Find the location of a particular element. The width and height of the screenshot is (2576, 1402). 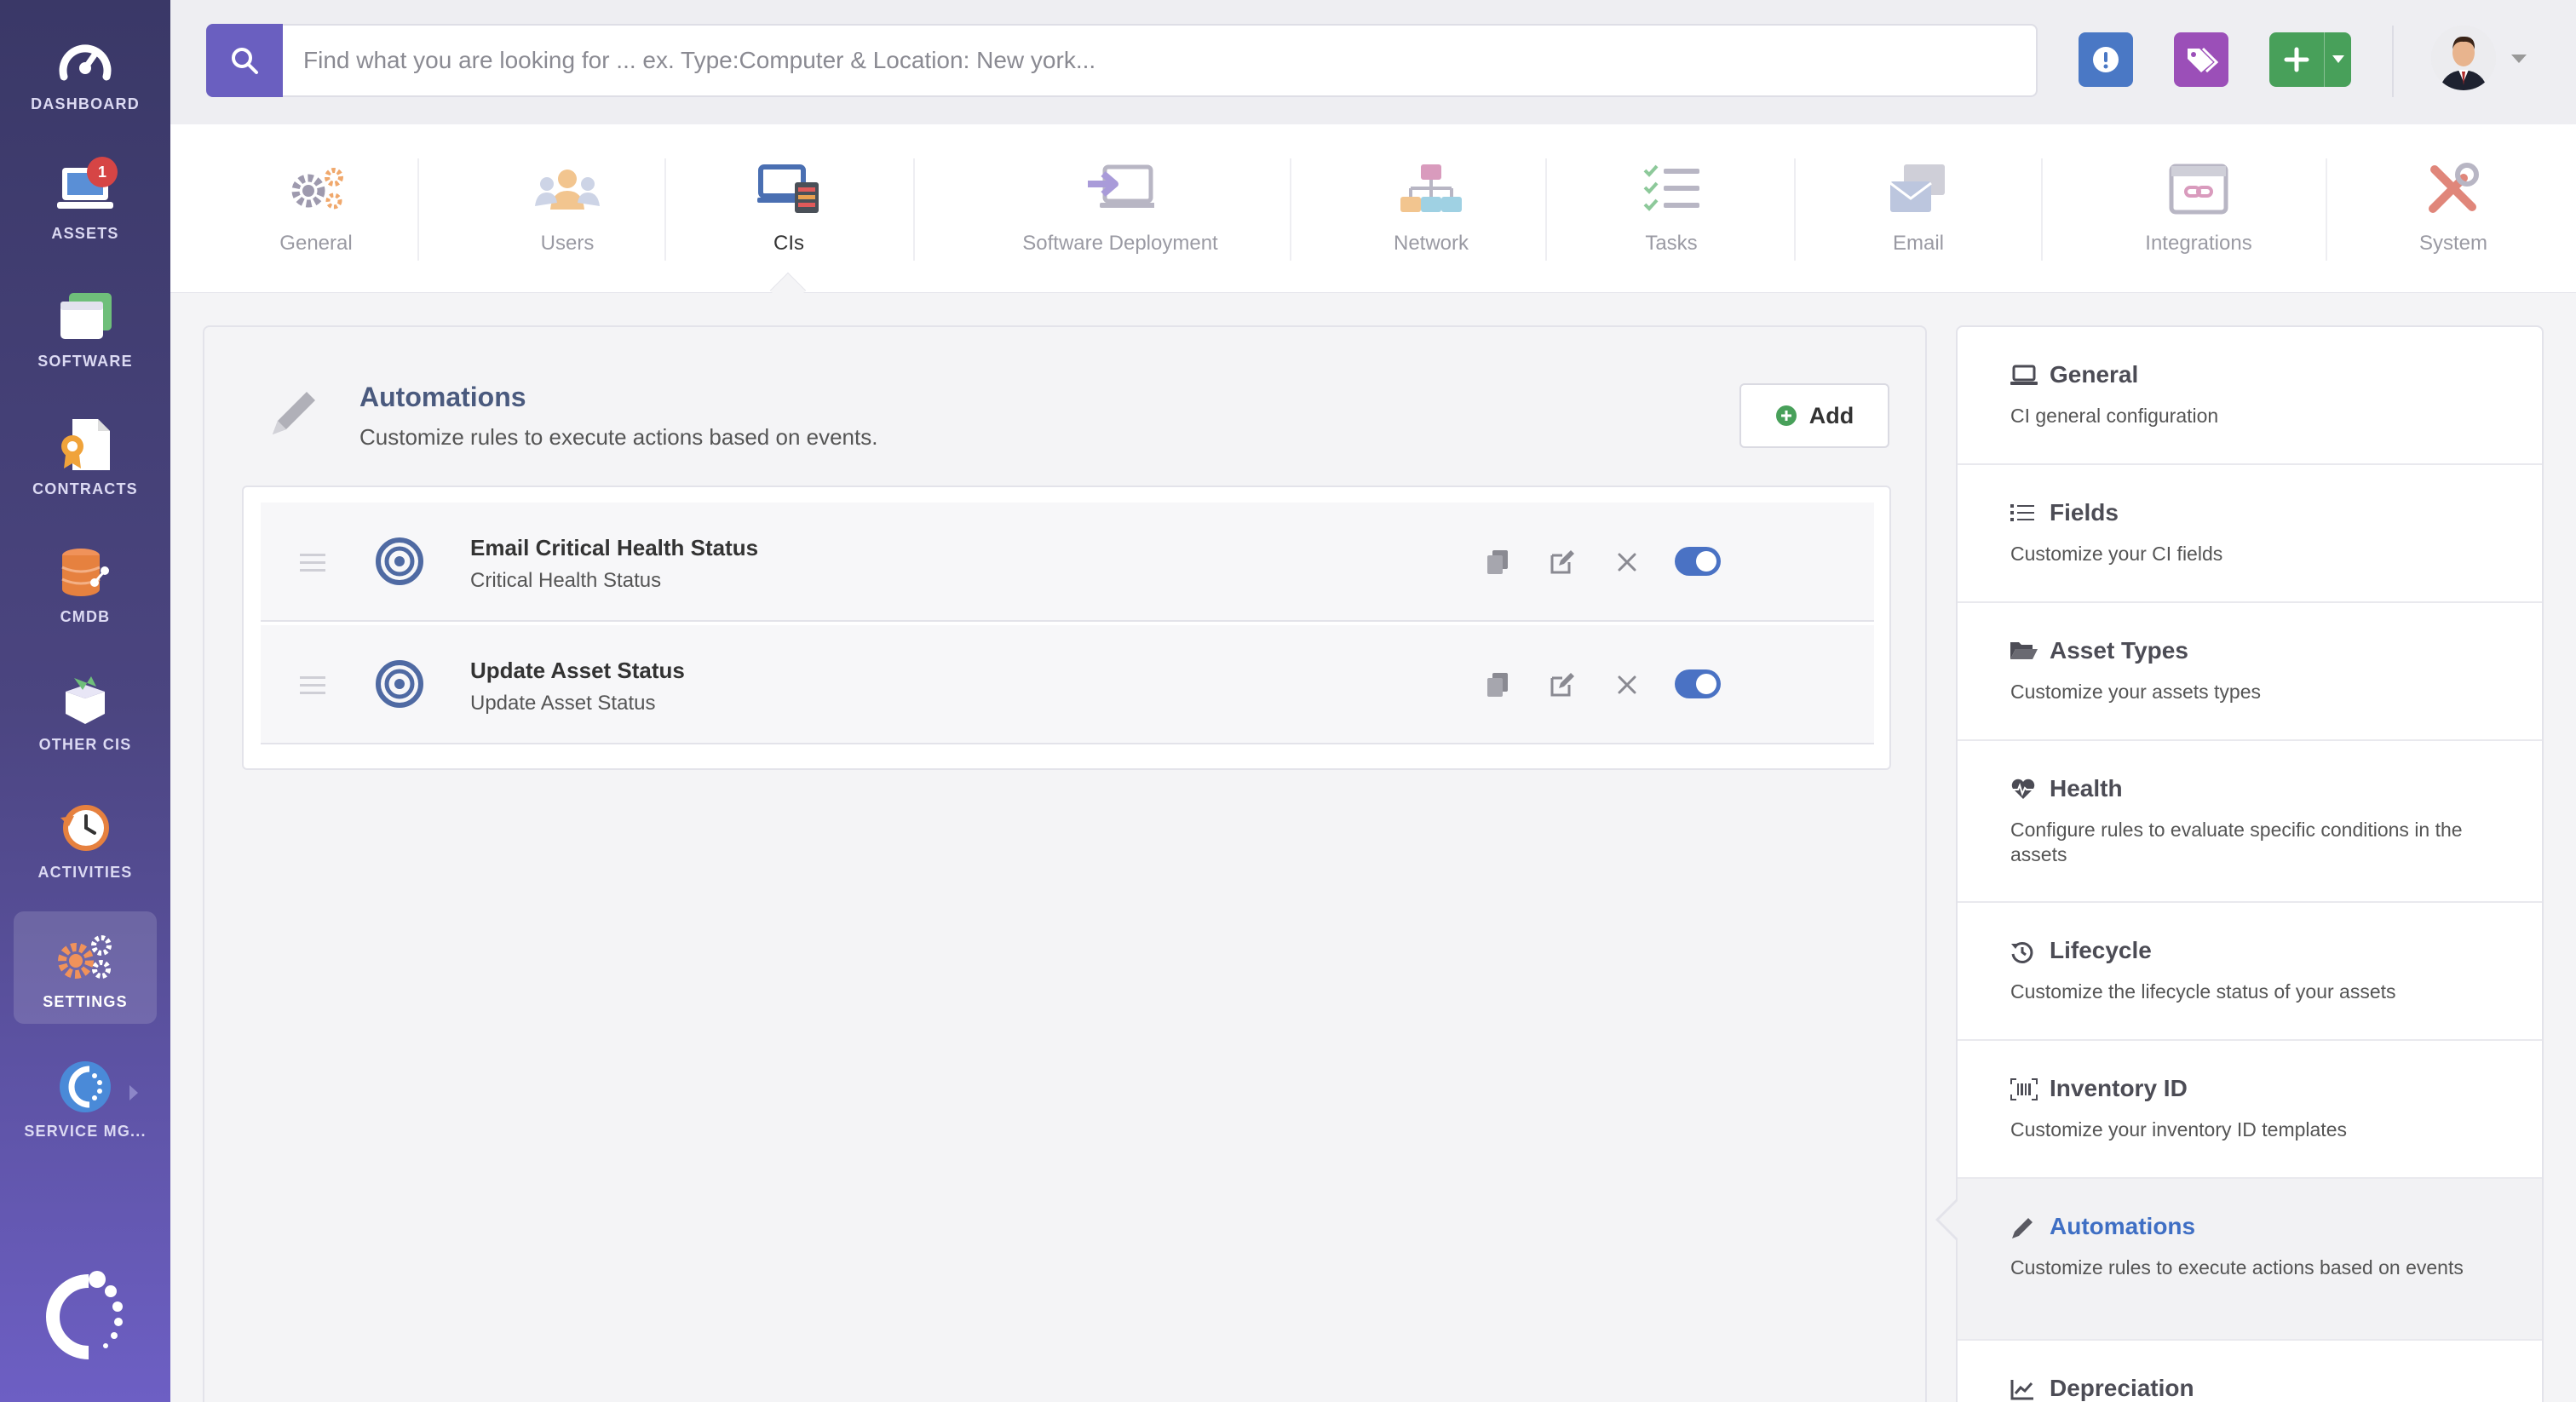

sidebar-item-label: CONTRACTS is located at coordinates (85, 488).